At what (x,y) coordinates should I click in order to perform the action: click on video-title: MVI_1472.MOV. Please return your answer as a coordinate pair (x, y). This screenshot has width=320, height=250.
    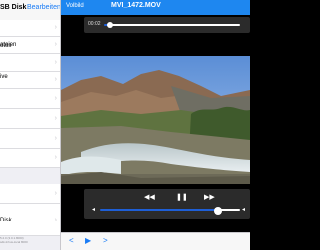
    Looking at the image, I should click on (136, 5).